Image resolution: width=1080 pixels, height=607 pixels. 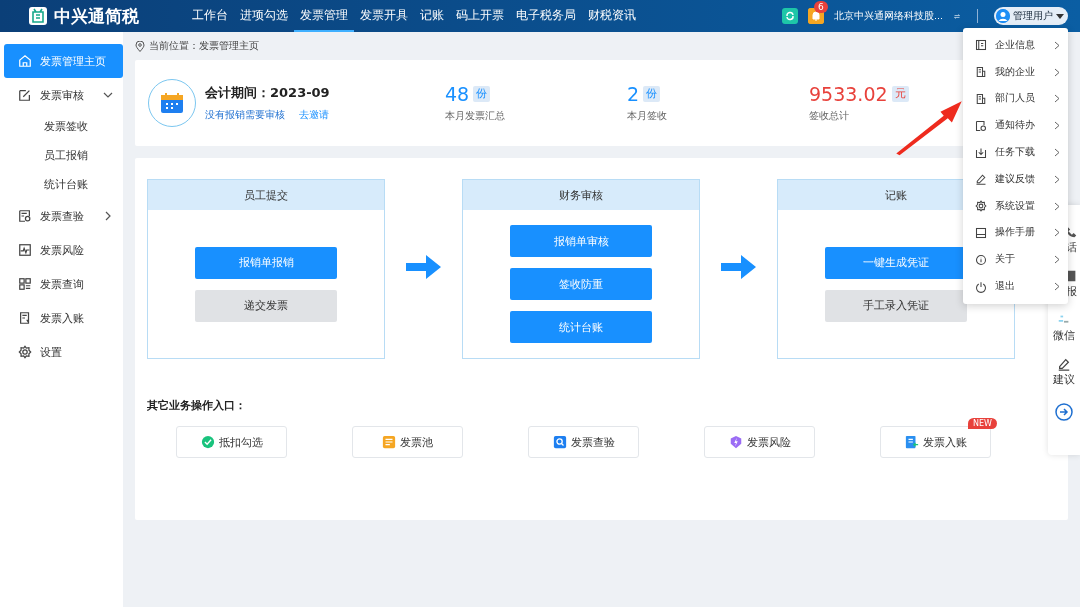 What do you see at coordinates (581, 195) in the screenshot?
I see `panel-header: 财务审核` at bounding box center [581, 195].